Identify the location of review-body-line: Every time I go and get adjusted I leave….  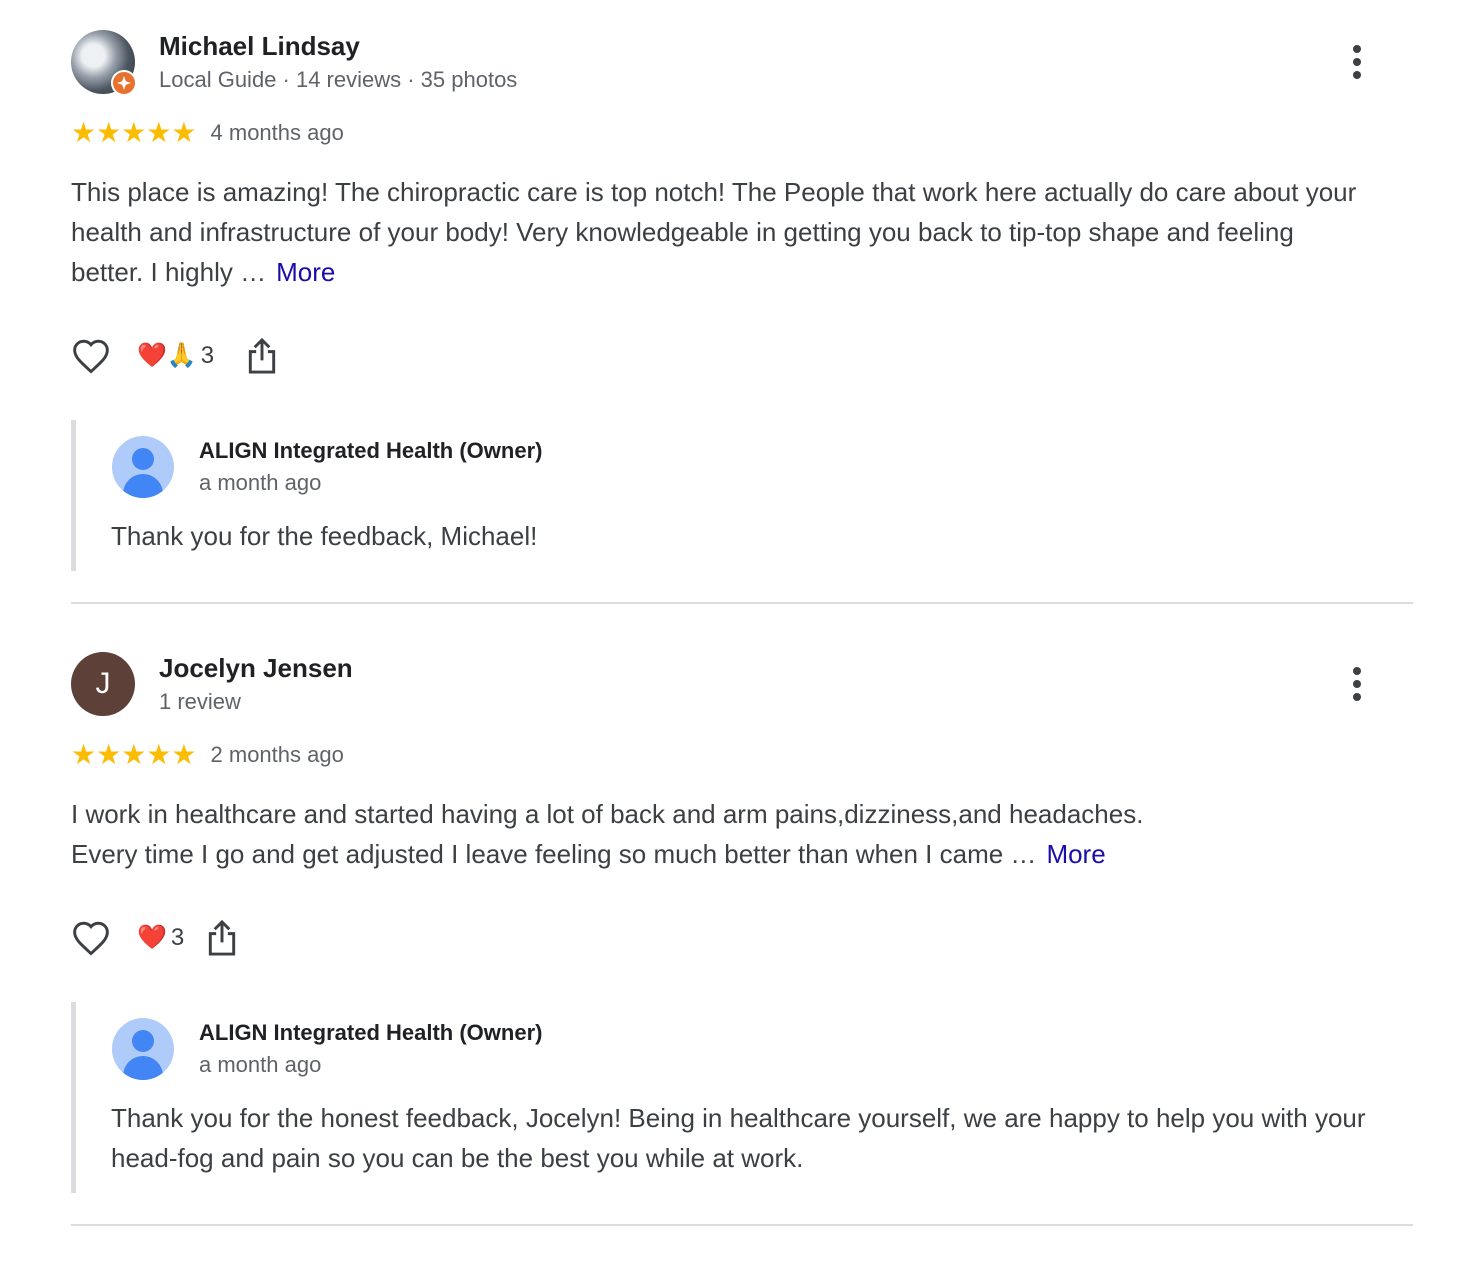
(554, 854).